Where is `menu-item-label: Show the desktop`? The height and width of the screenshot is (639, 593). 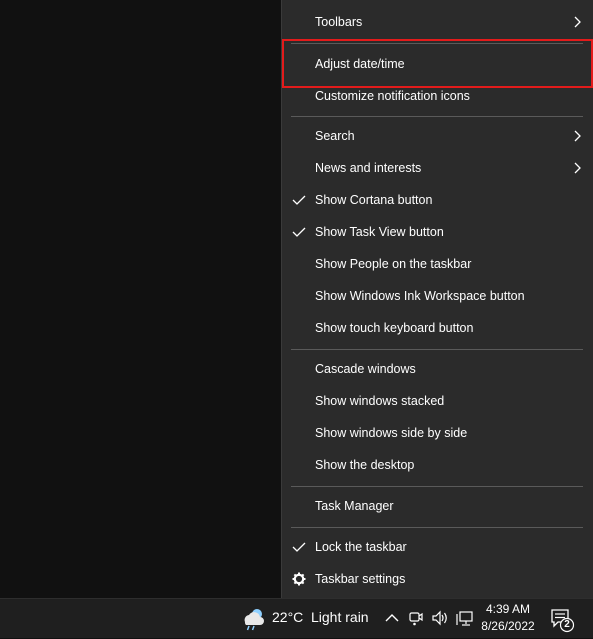
menu-item-label: Show the desktop is located at coordinates (365, 465).